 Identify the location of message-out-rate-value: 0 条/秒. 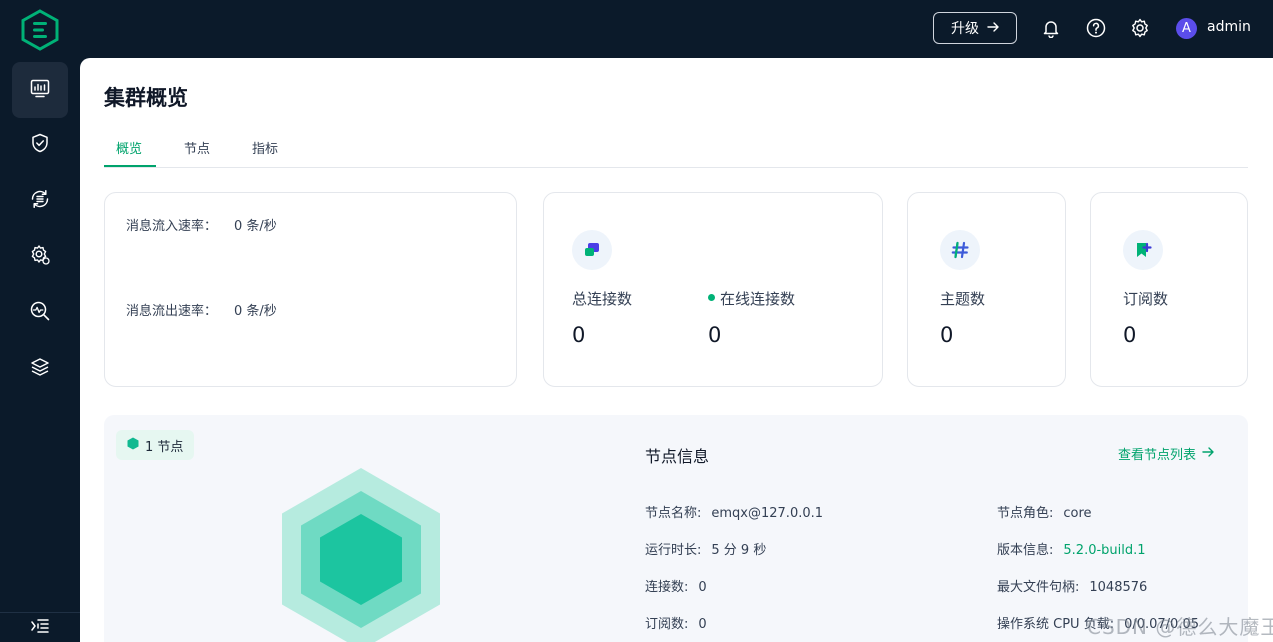
(255, 311).